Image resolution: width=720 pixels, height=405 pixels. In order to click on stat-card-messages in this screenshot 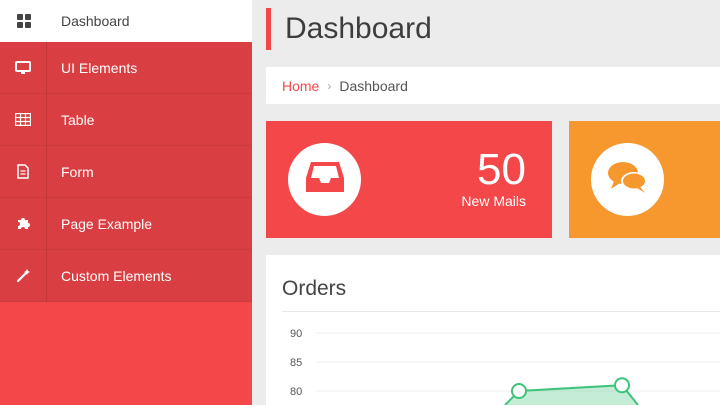, I will do `click(644, 179)`.